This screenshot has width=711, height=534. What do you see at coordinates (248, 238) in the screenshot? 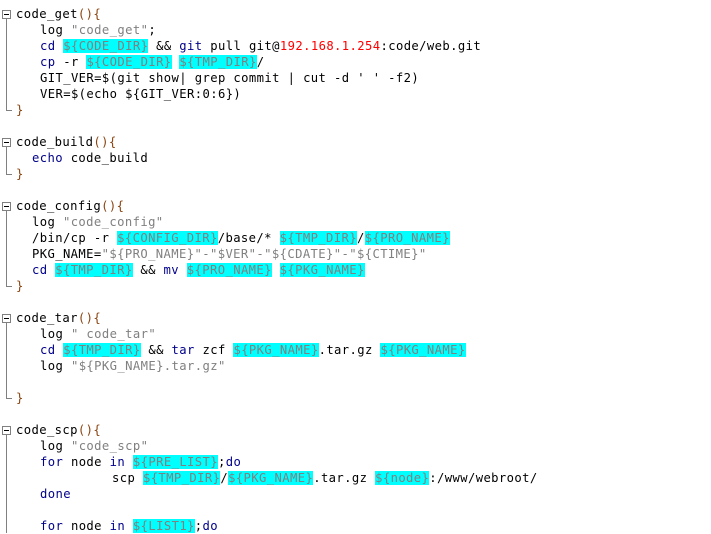
I see `token-plain: /base/*` at bounding box center [248, 238].